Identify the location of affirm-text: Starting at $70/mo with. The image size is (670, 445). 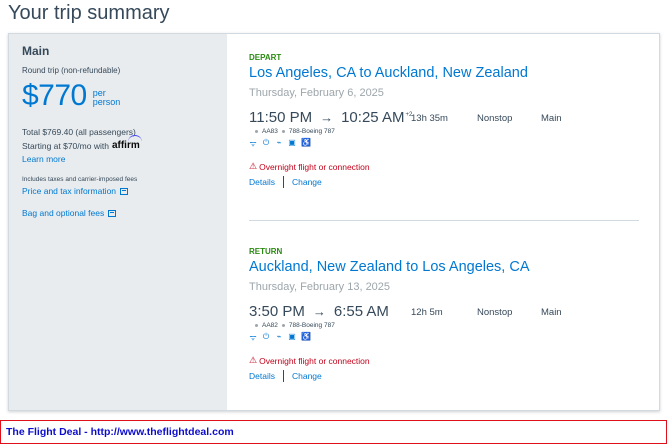
(65, 145).